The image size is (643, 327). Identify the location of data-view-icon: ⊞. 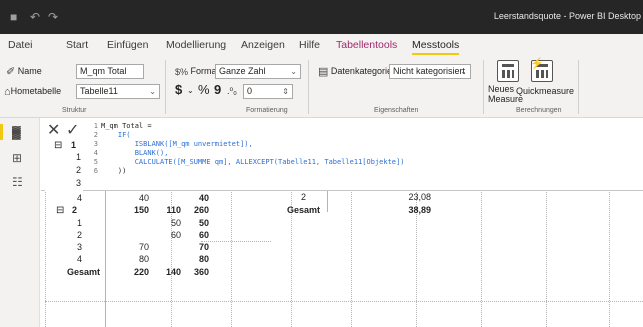
(19, 158).